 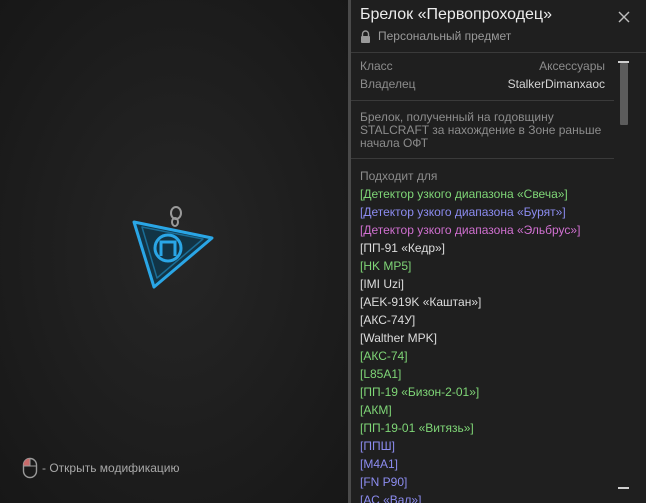 I want to click on compatible-item-link: [IMI Uzi], so click(x=470, y=285).